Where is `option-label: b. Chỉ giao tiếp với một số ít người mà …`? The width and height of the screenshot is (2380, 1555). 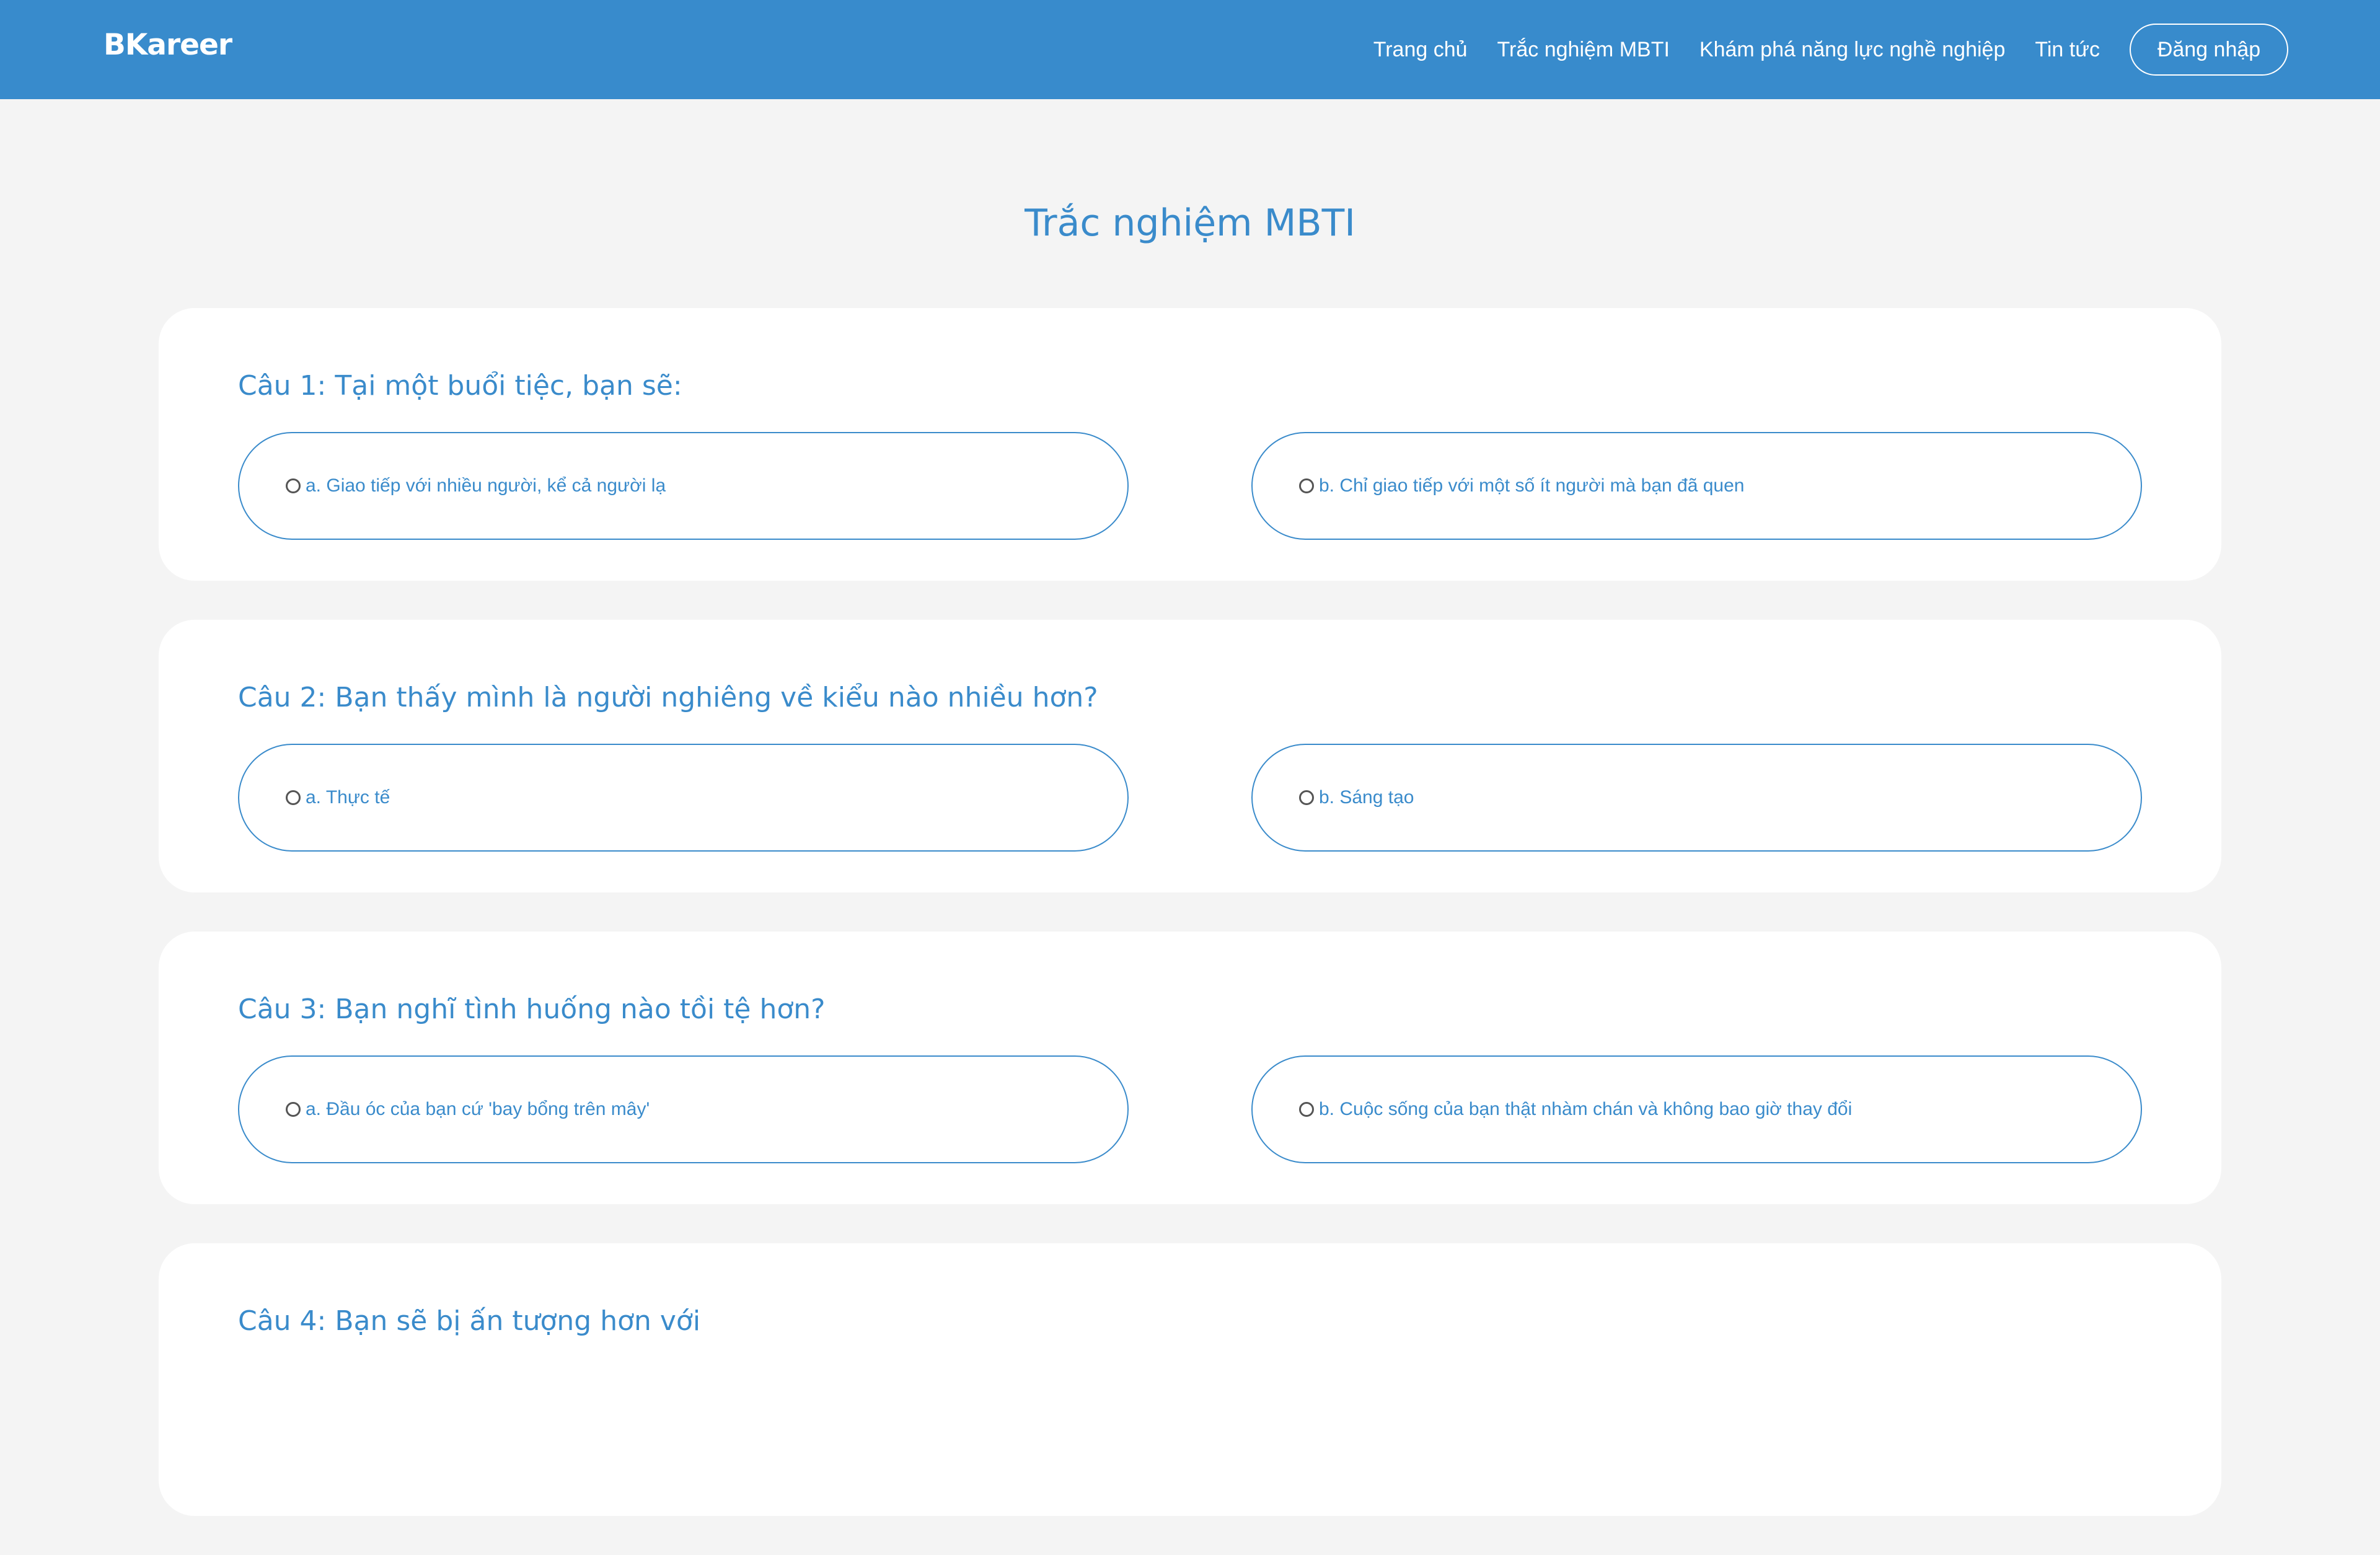 option-label: b. Chỉ giao tiếp với một số ít người mà … is located at coordinates (1532, 485).